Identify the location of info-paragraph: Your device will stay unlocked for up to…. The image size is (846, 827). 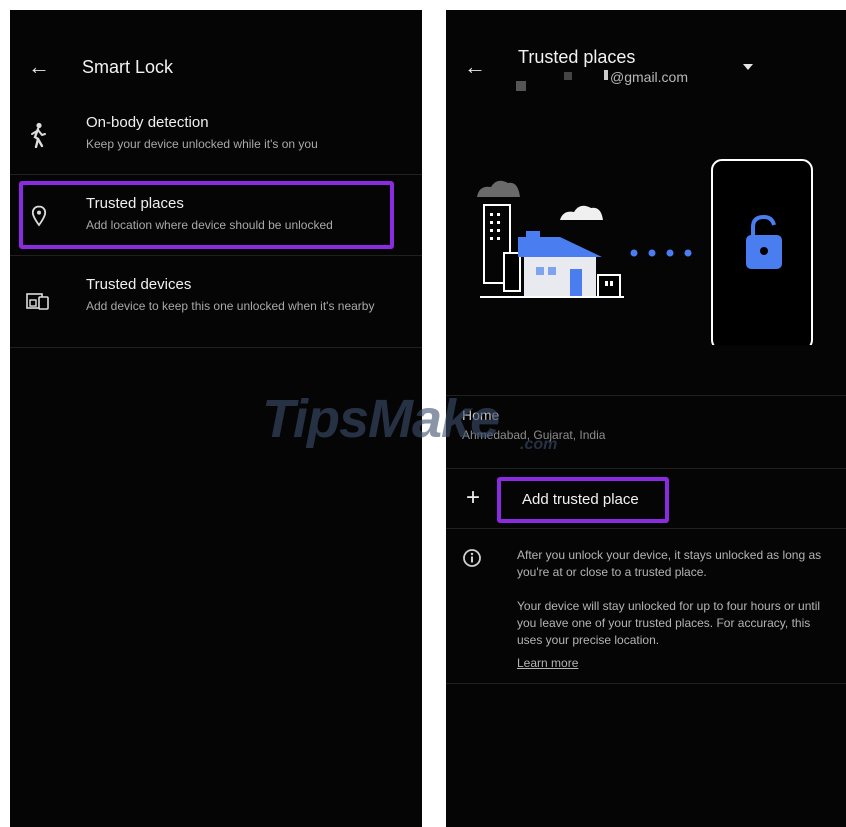
(669, 623).